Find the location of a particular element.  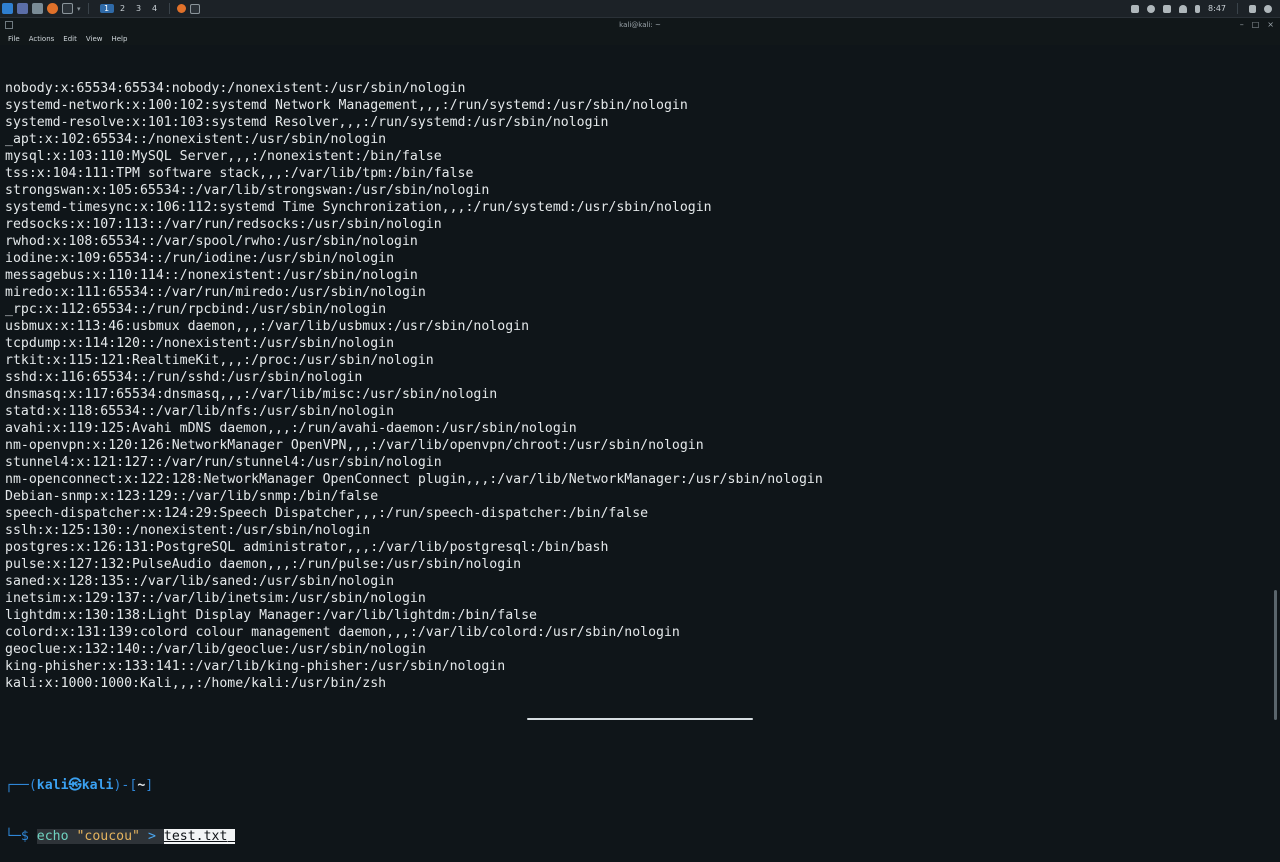

prompt-line-1: ┌──(kali㉿kali)-[~] is located at coordinates (637, 785).